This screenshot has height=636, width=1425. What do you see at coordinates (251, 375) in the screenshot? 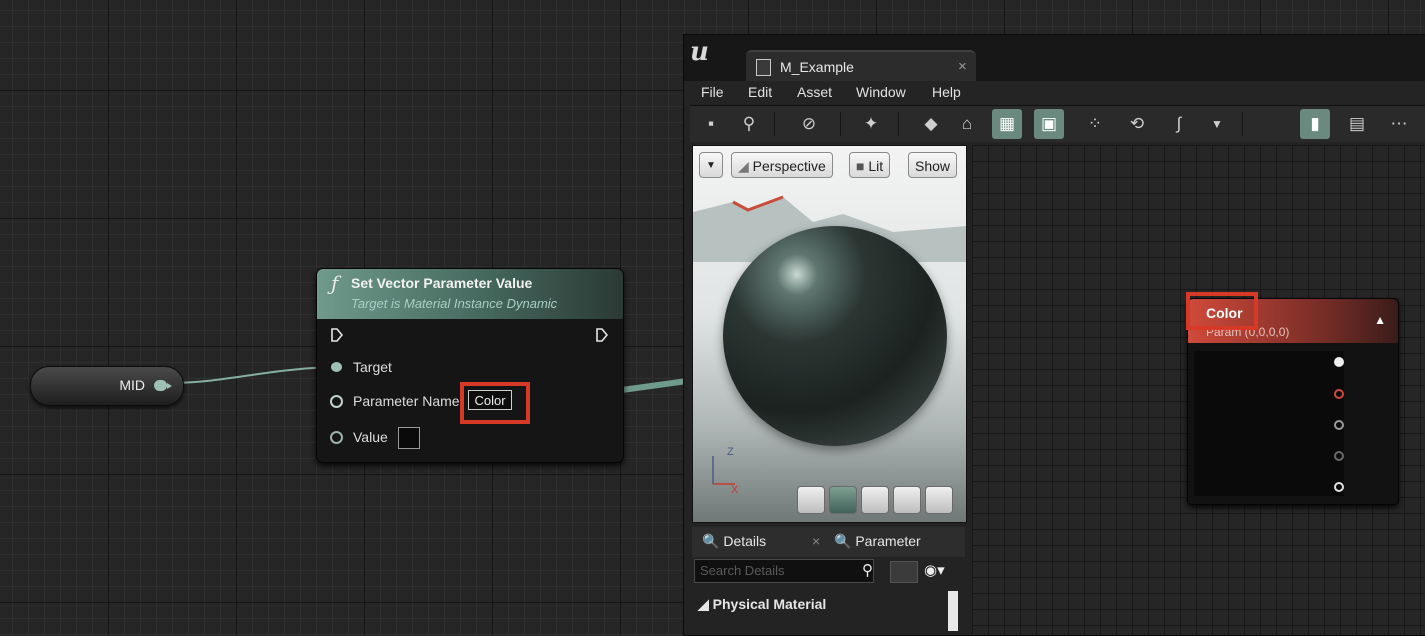
I see `mid-to-target-wire` at bounding box center [251, 375].